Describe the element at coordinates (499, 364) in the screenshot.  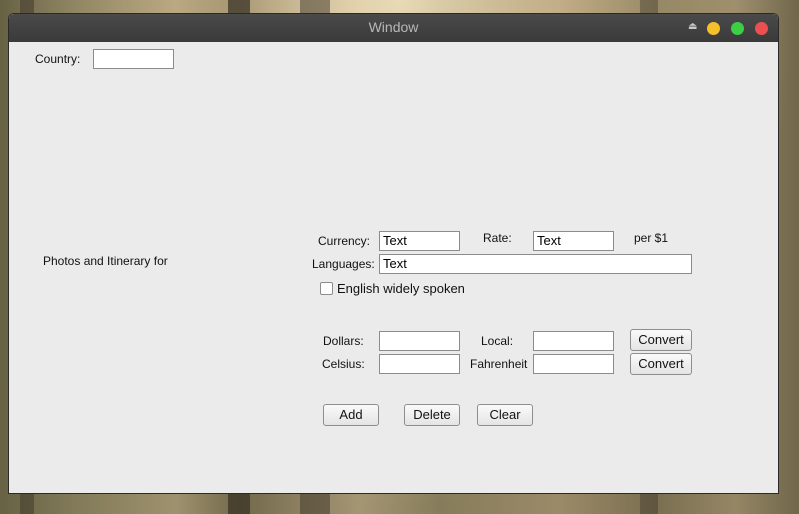
I see `fahrenheit-label: Fahrenheit` at that location.